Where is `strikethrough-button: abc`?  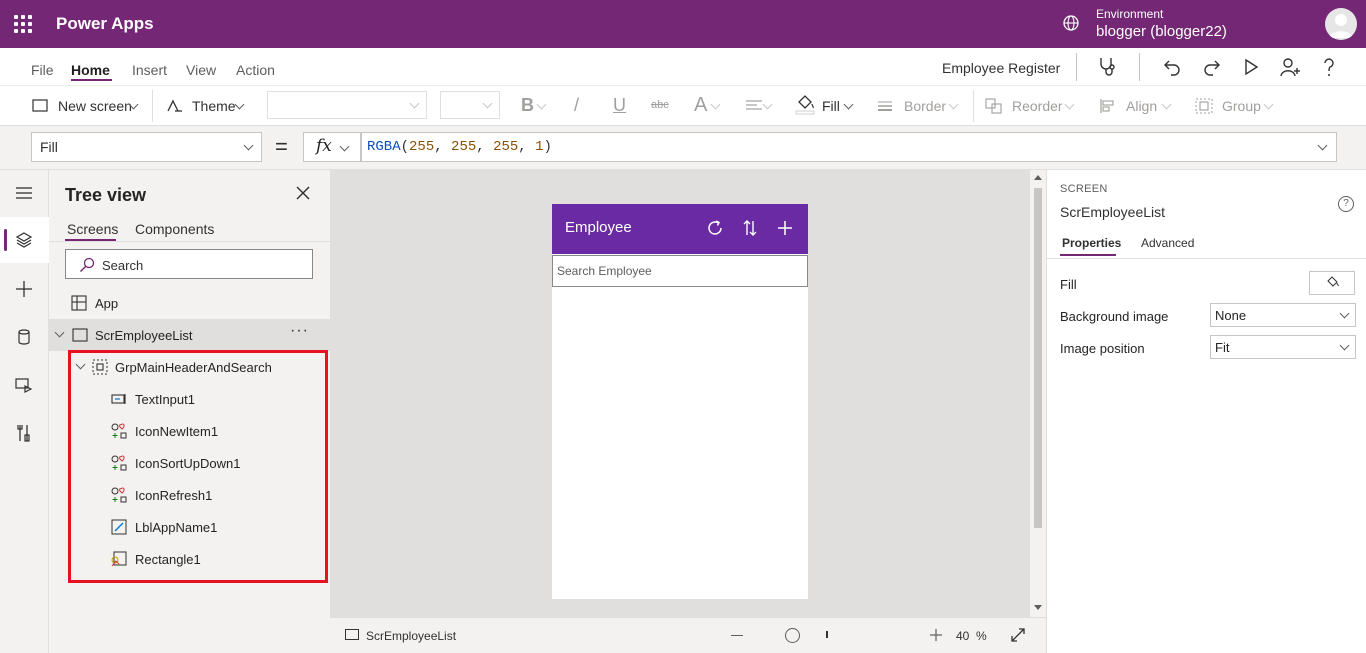 strikethrough-button: abc is located at coordinates (660, 105).